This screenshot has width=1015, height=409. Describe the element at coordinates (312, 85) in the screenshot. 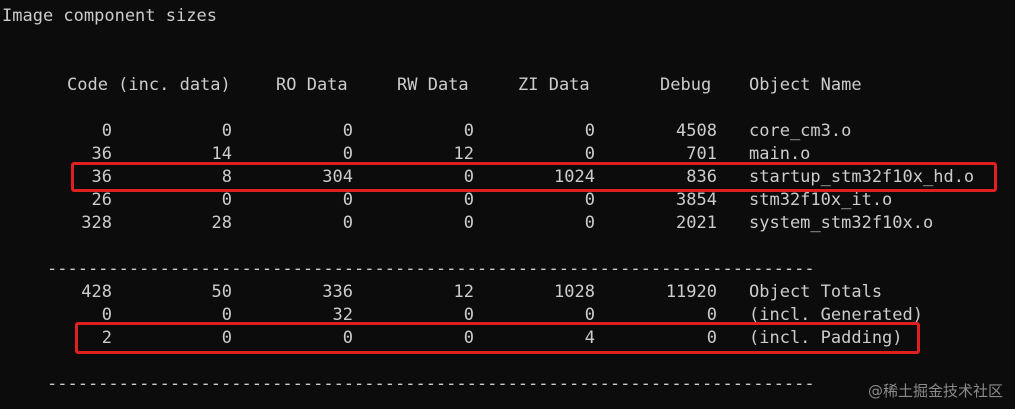

I see `column-header-ro-data: RO Data` at that location.